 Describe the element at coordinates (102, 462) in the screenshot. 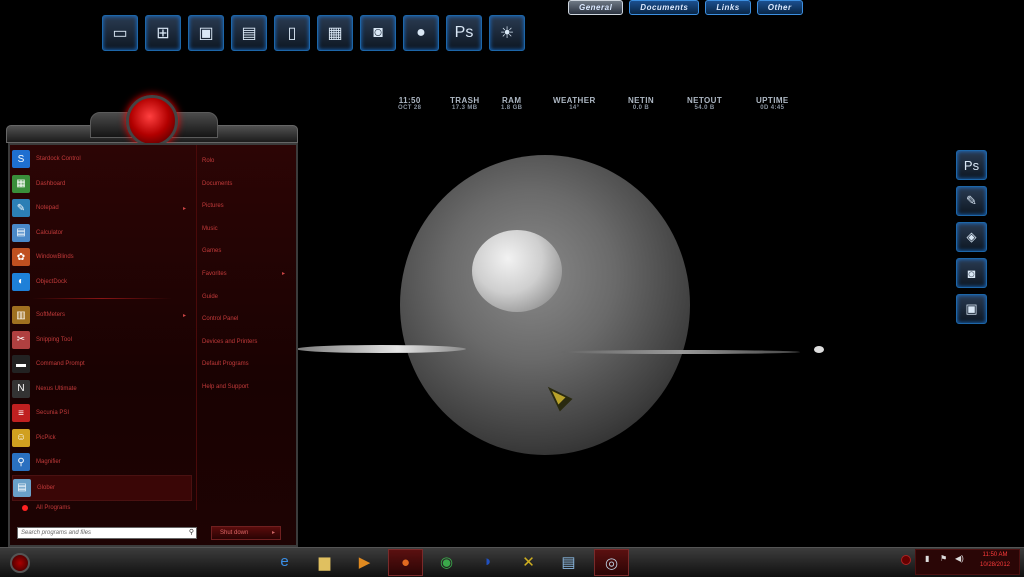

I see `program-item: ⚲ Magnifier` at that location.